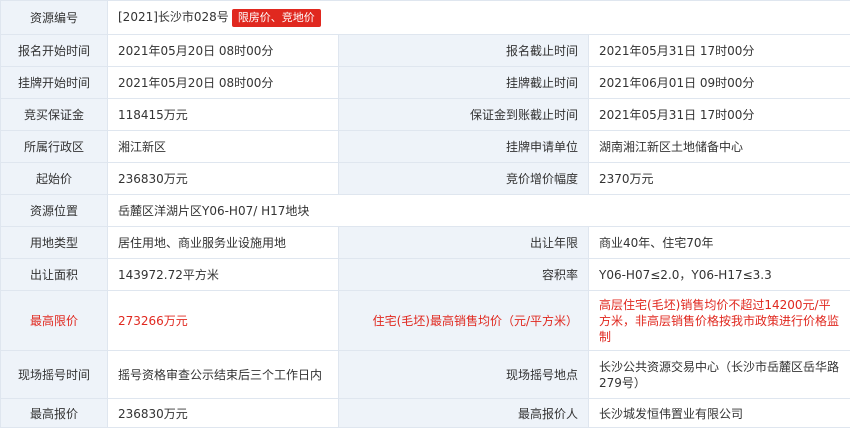 The image size is (850, 428). Describe the element at coordinates (464, 275) in the screenshot. I see `label-plot-ratio: 容积率` at that location.